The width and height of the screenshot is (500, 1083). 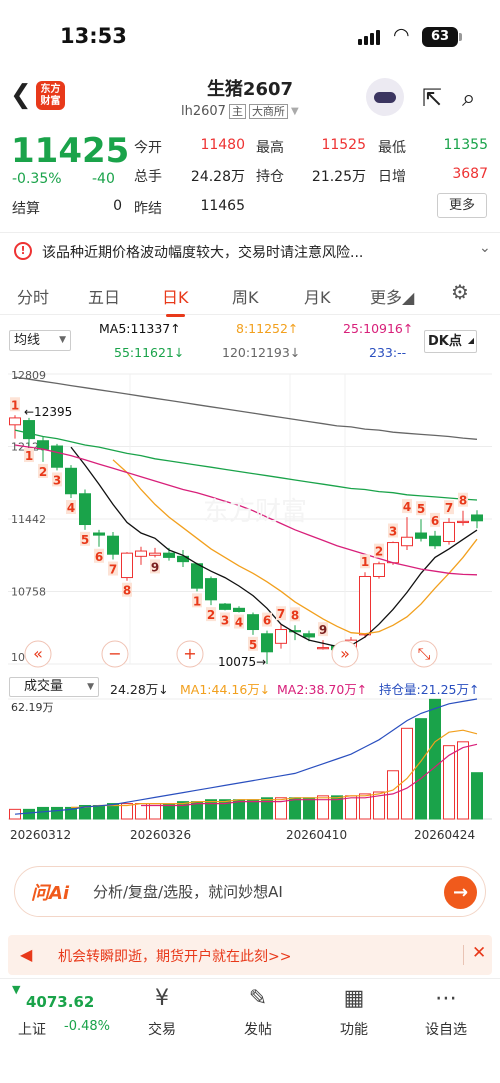 I want to click on tab-2: 日K, so click(x=175, y=300).